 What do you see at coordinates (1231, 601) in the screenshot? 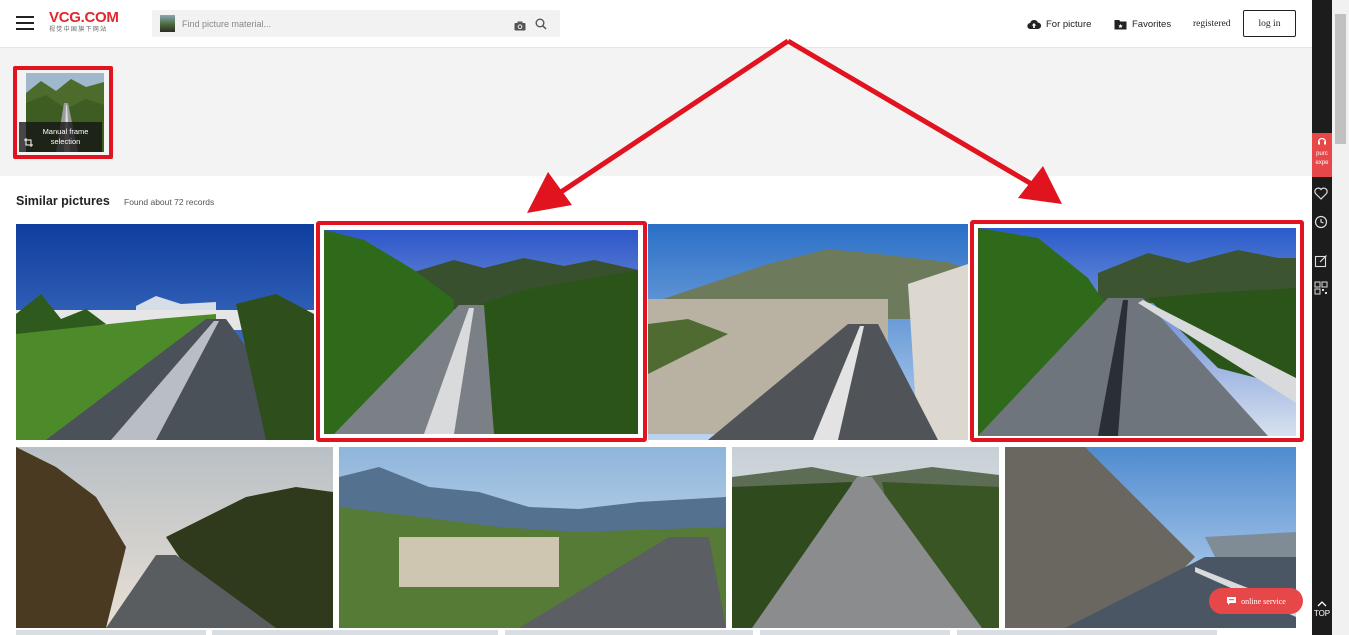
I see `chat-icon` at bounding box center [1231, 601].